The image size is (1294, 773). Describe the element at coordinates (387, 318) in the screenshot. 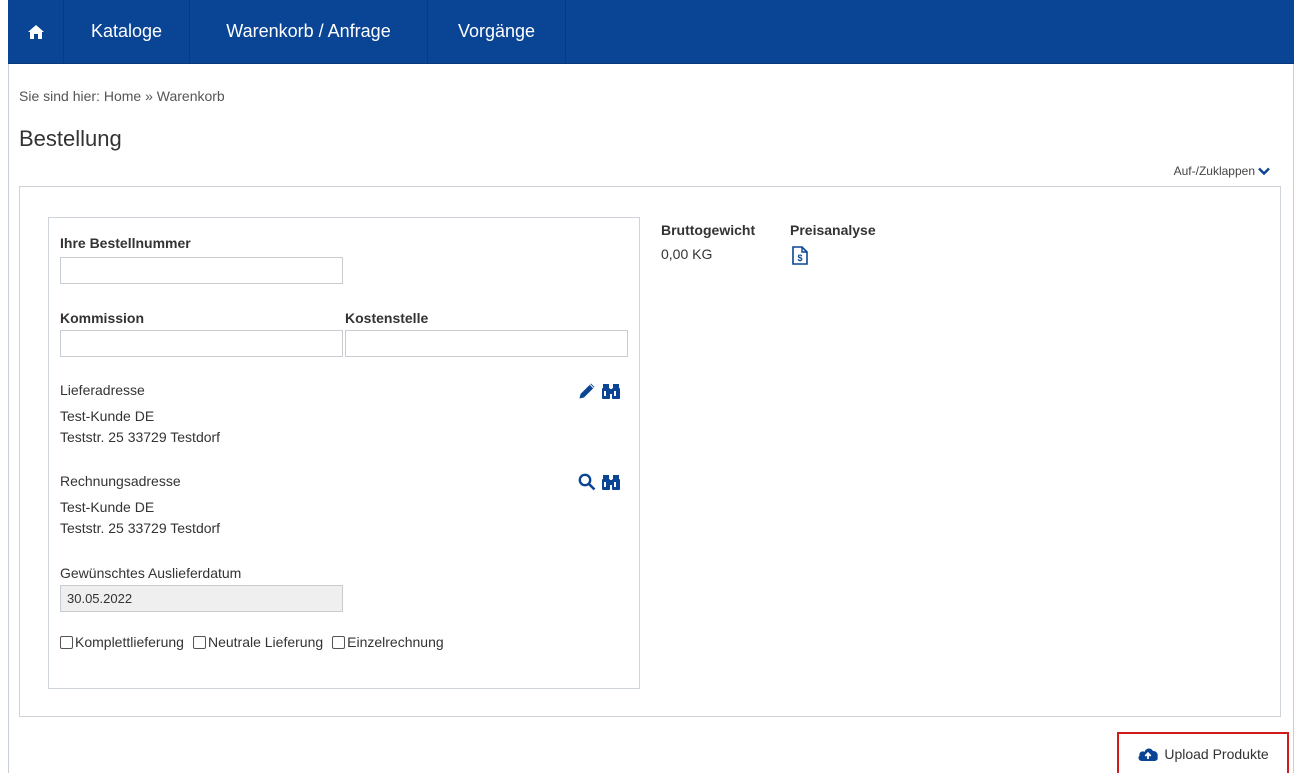

I see `cost-center-label: Kostenstelle` at that location.